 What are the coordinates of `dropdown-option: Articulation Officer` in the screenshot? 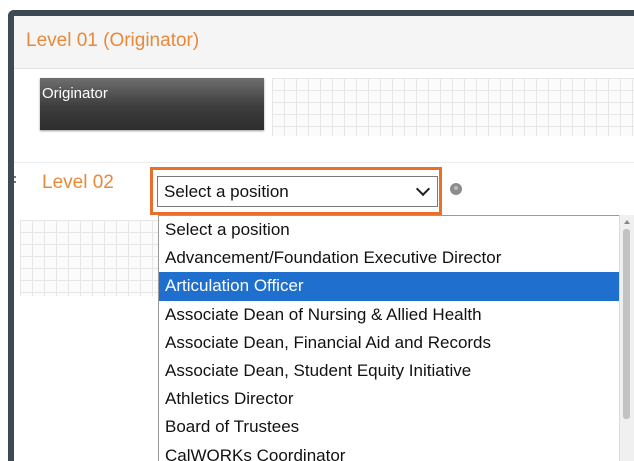 It's located at (392, 286).